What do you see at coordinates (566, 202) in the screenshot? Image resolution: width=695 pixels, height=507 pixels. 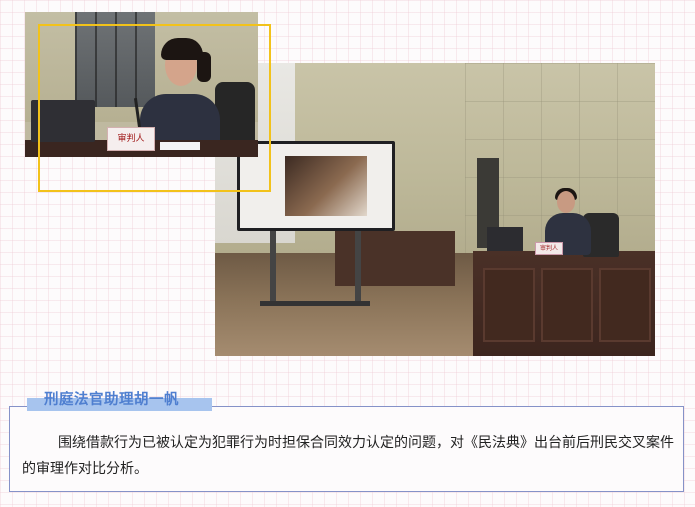 I see `speaker-head` at bounding box center [566, 202].